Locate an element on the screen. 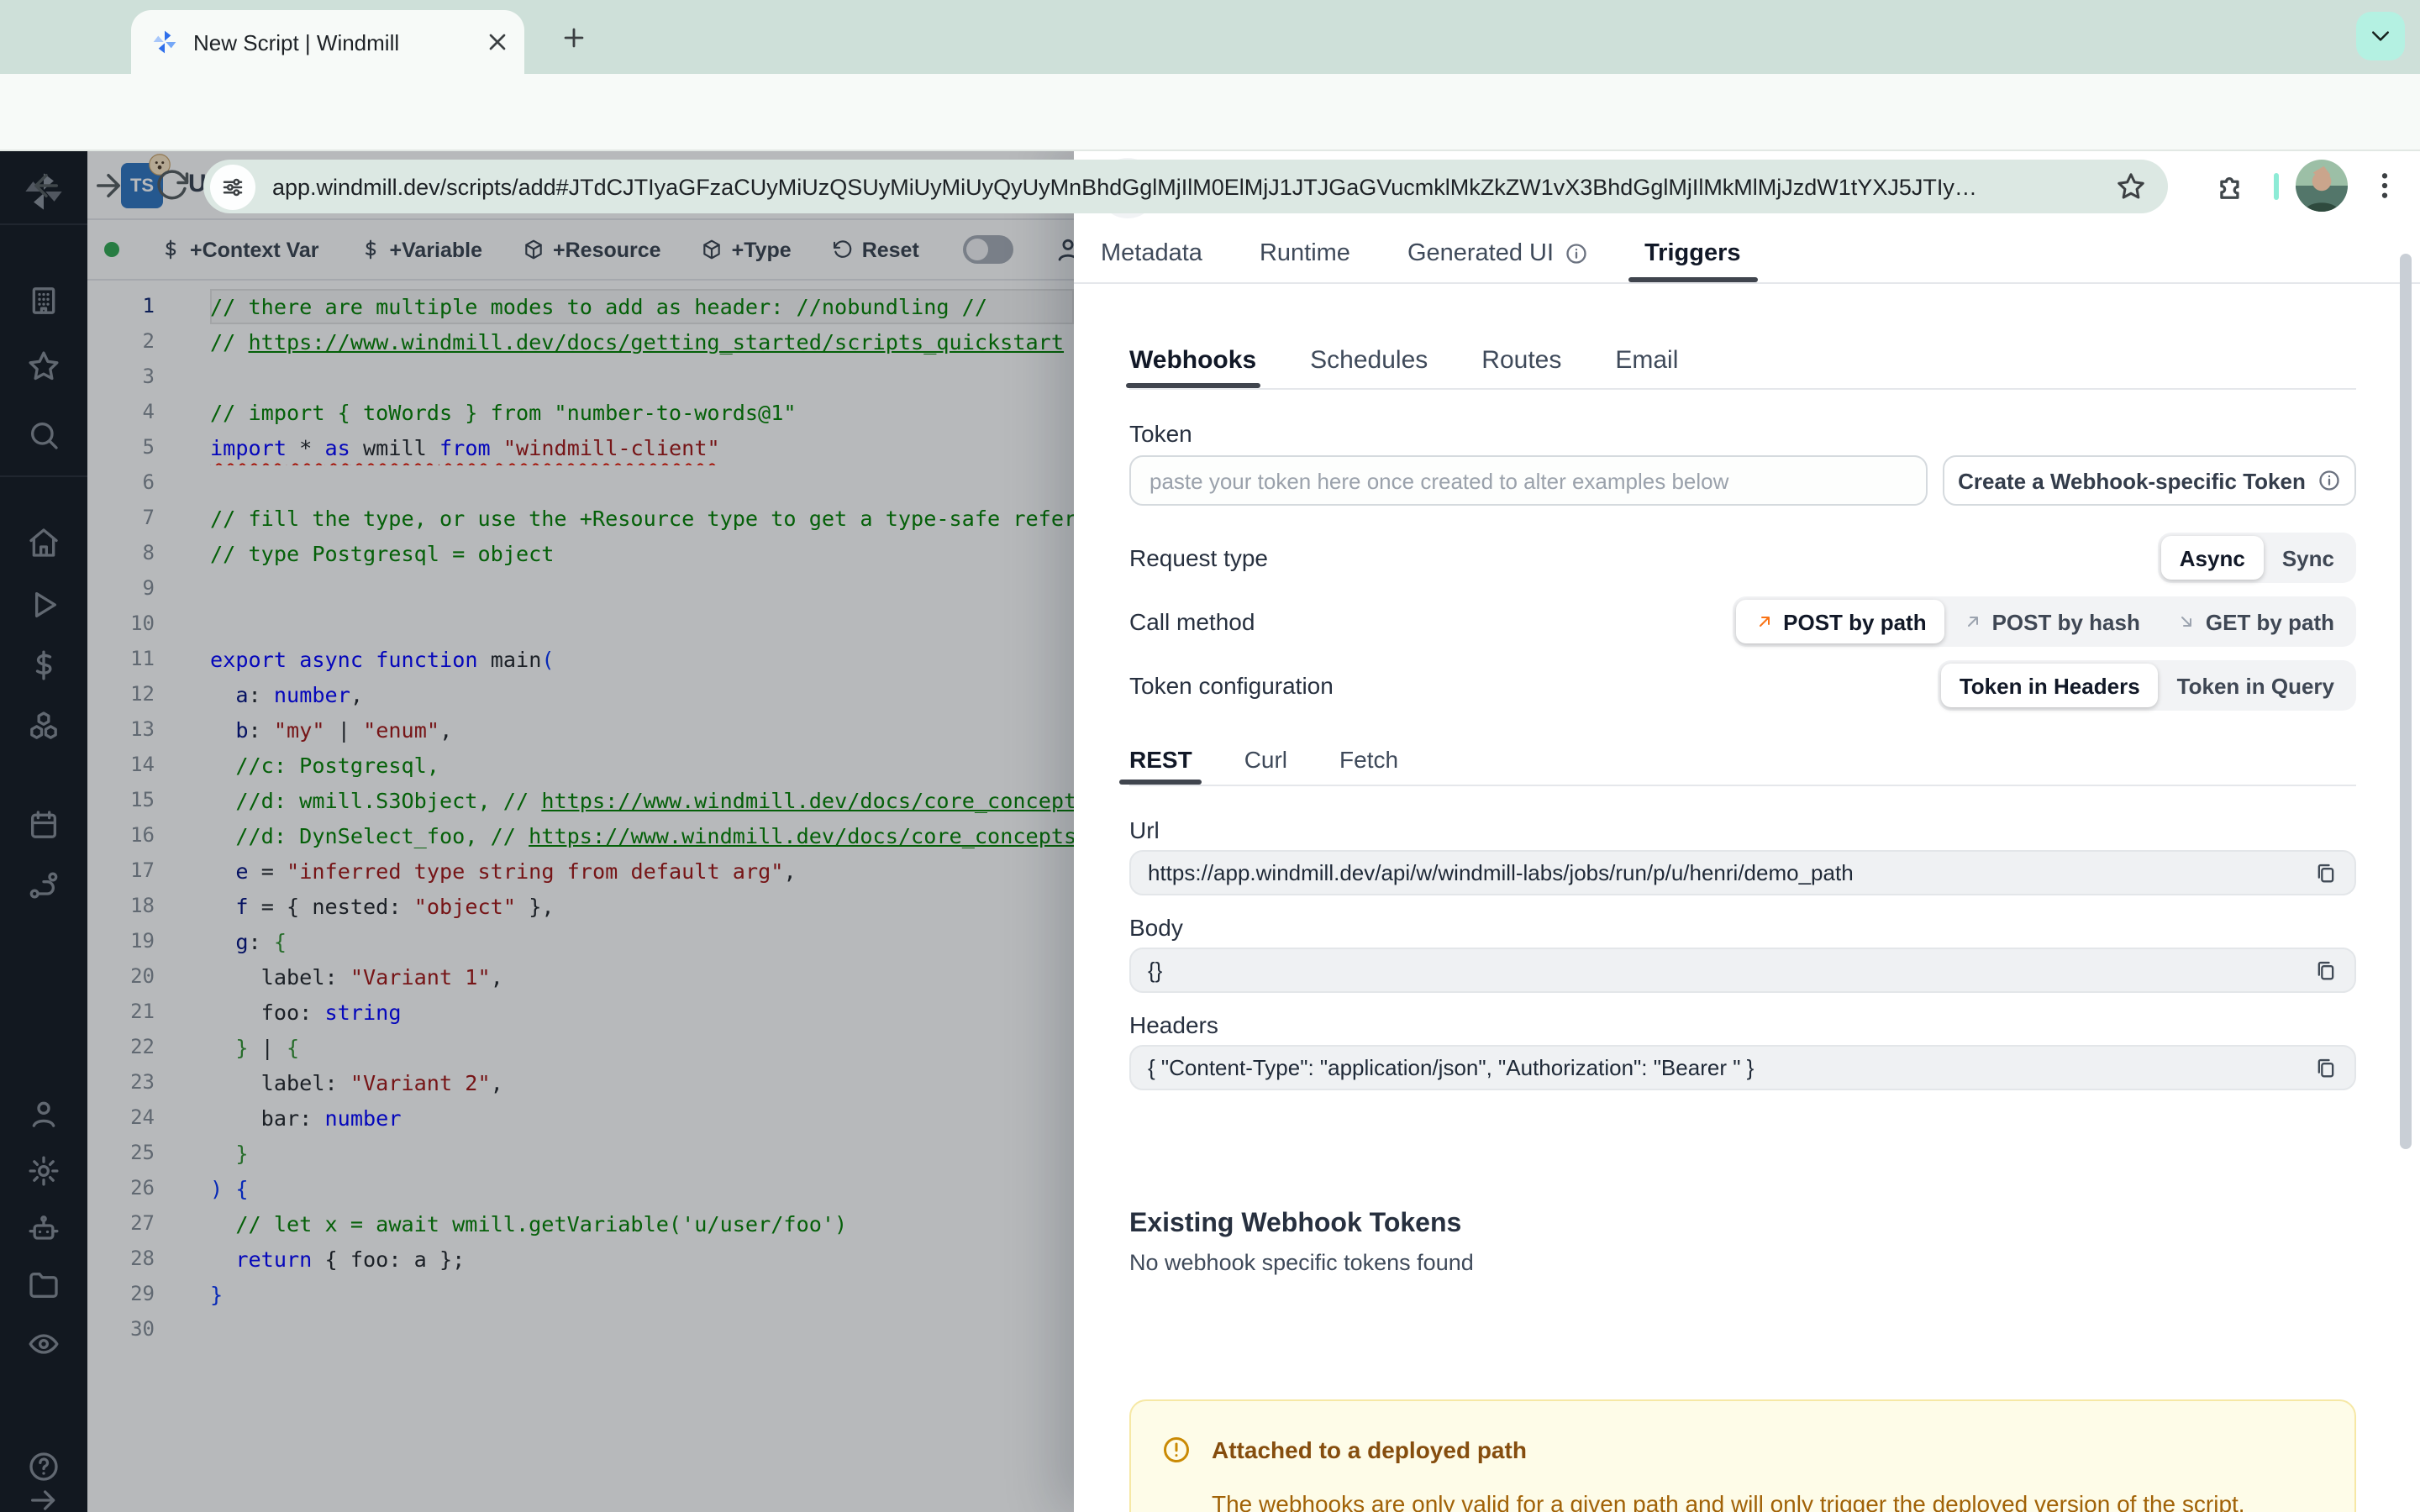 The image size is (2420, 1512). request-type-toggle: Async Sync is located at coordinates (2256, 558).